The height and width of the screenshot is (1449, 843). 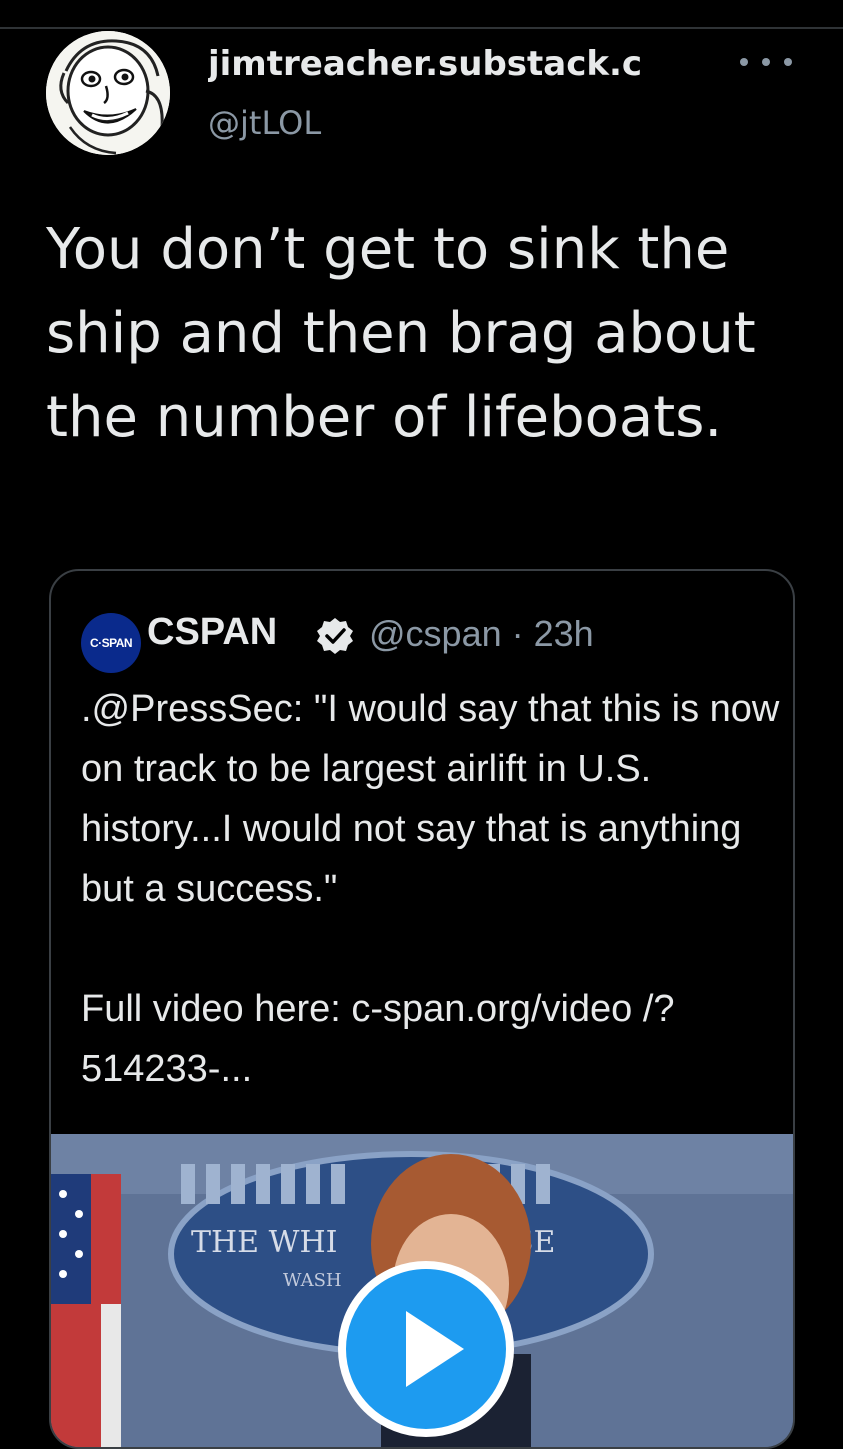 What do you see at coordinates (421, 28) in the screenshot?
I see `top-divider` at bounding box center [421, 28].